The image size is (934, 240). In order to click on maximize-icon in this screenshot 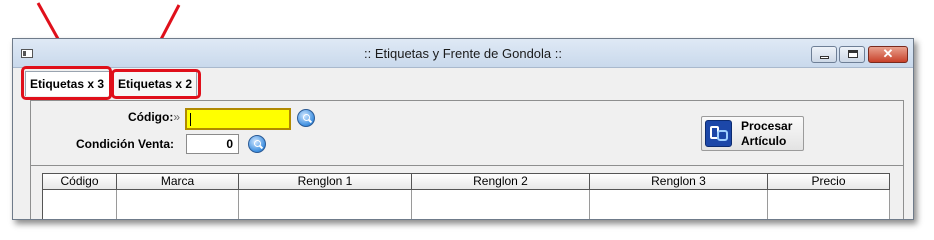, I will do `click(853, 54)`.